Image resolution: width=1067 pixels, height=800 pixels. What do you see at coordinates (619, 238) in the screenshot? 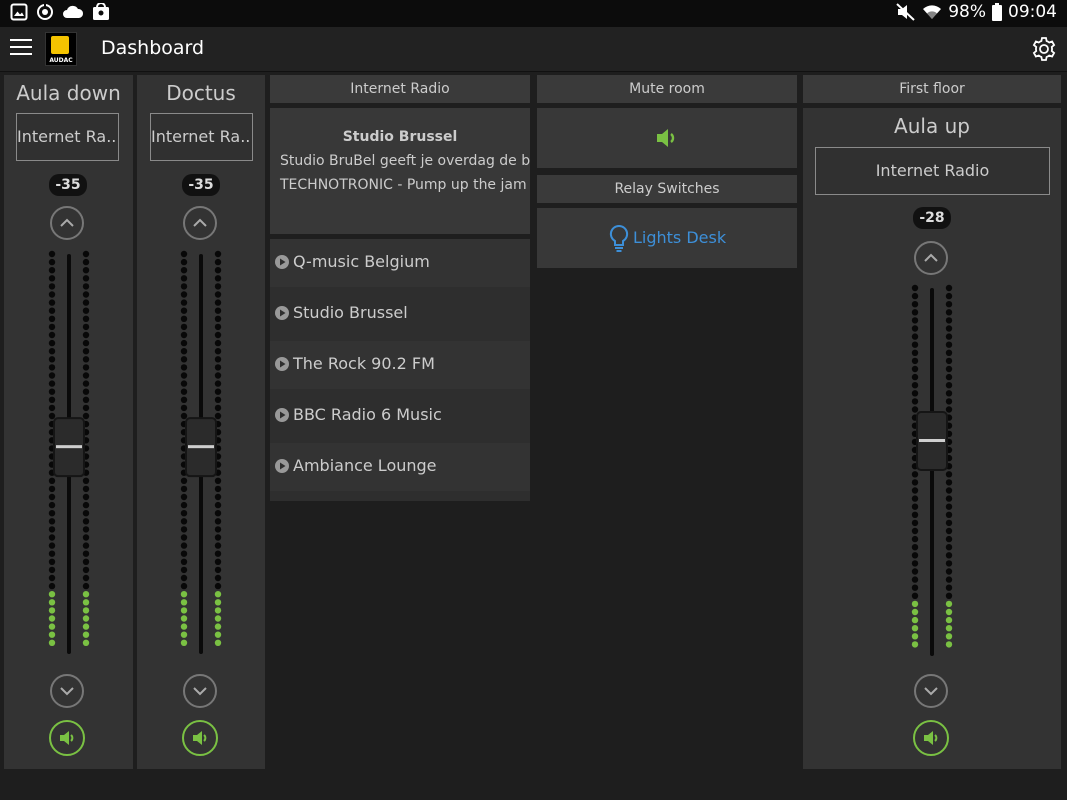
I see `lightbulb-icon` at bounding box center [619, 238].